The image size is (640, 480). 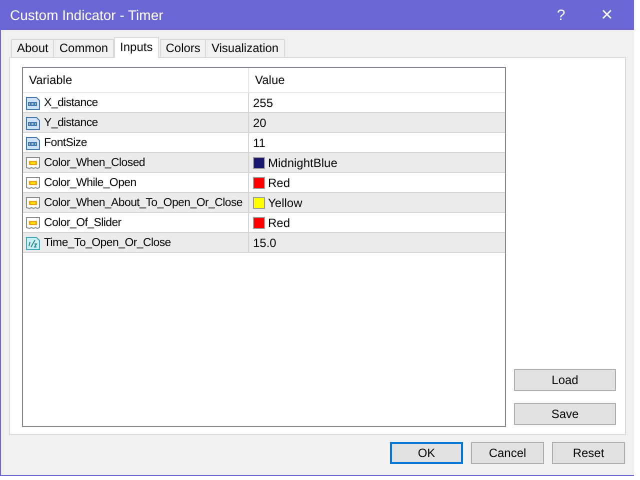 I want to click on load-button: Load, so click(x=565, y=380).